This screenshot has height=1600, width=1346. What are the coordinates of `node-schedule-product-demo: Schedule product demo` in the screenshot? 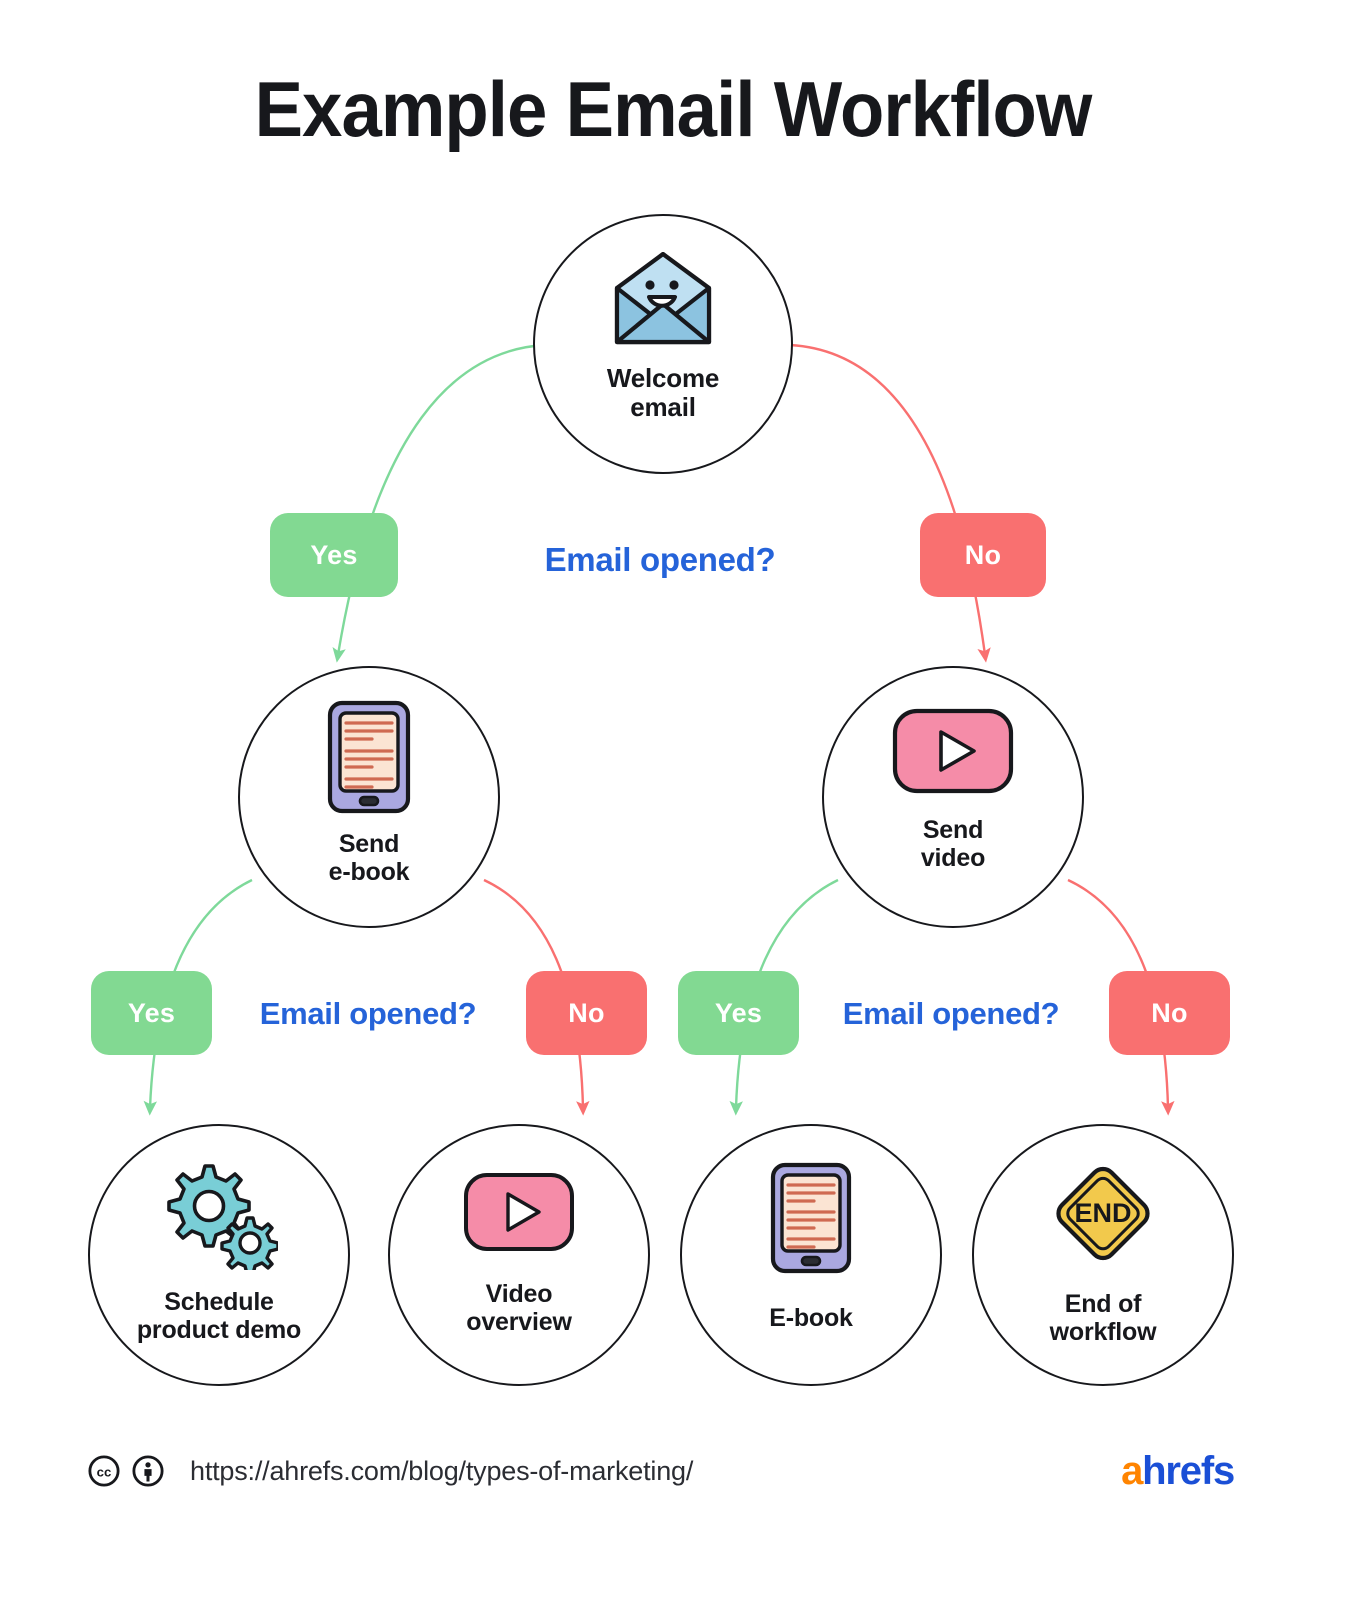 It's located at (219, 1255).